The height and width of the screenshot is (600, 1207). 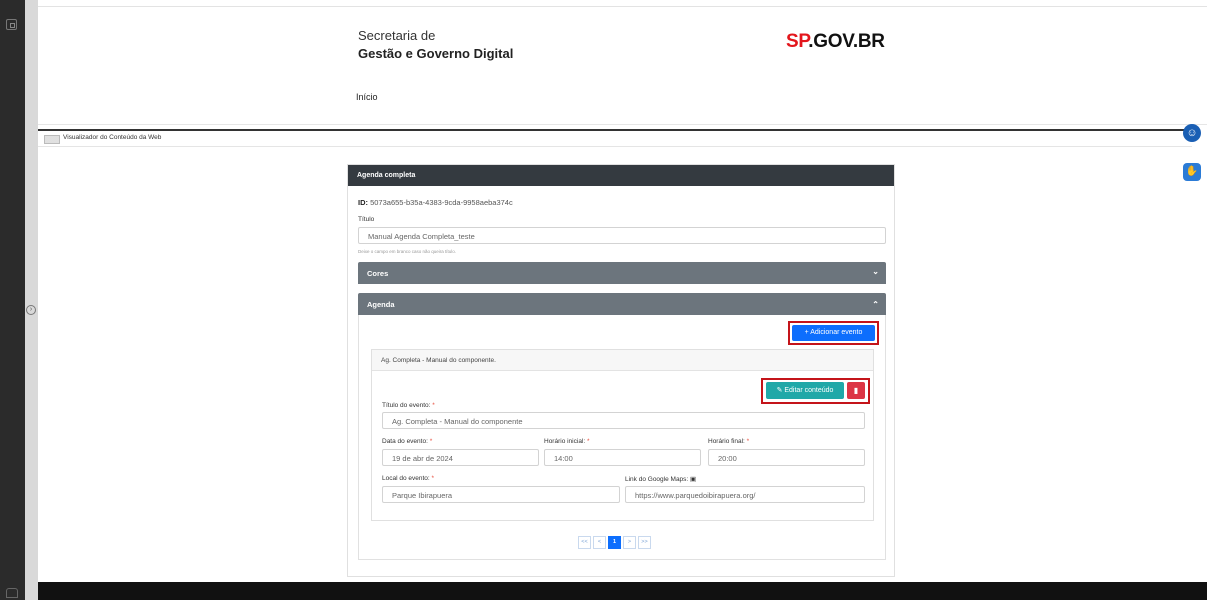 What do you see at coordinates (693, 479) in the screenshot?
I see `clipboard-icon: ▣` at bounding box center [693, 479].